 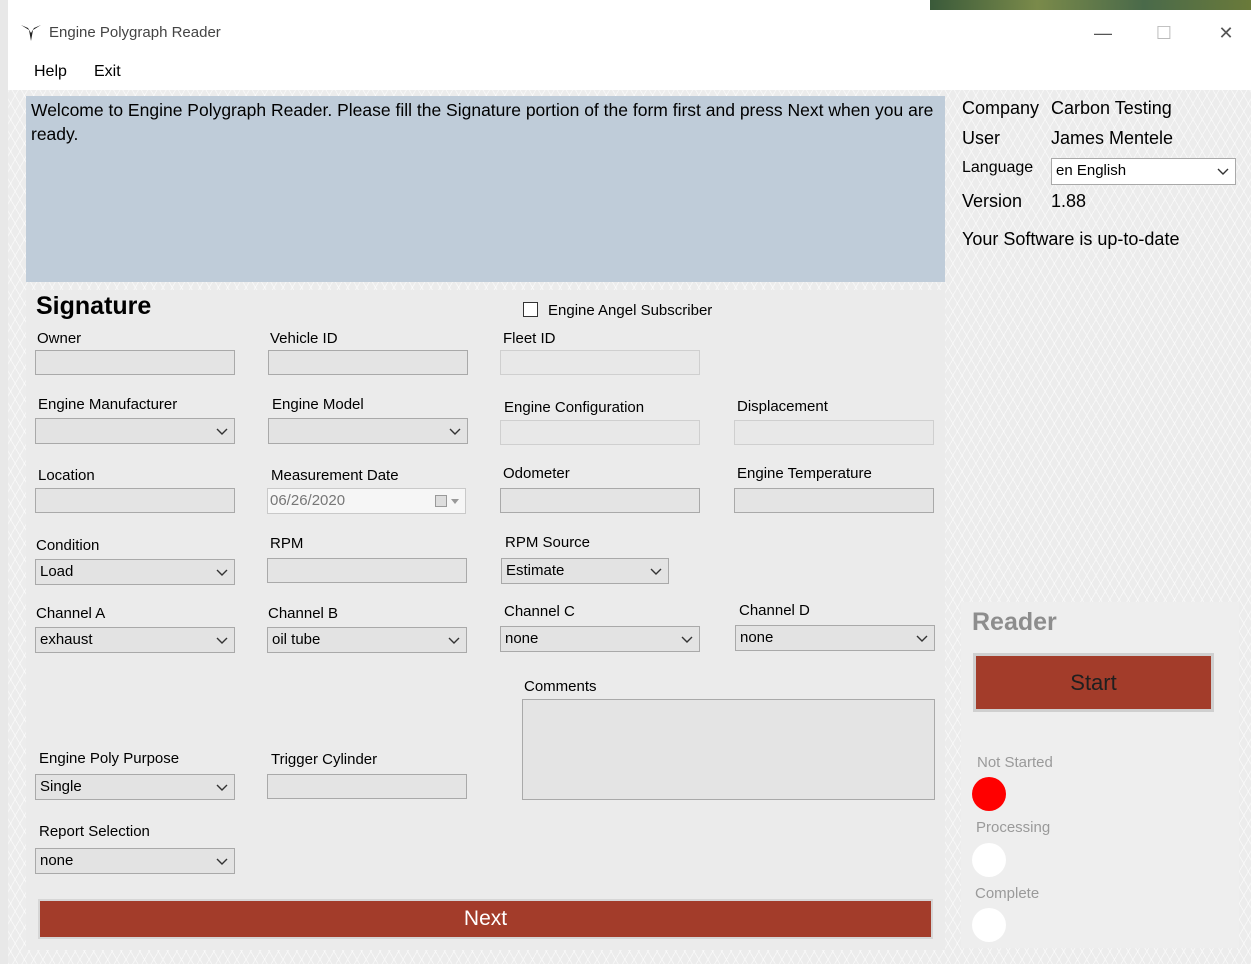 I want to click on trigger-cylinder-field, so click(x=367, y=786).